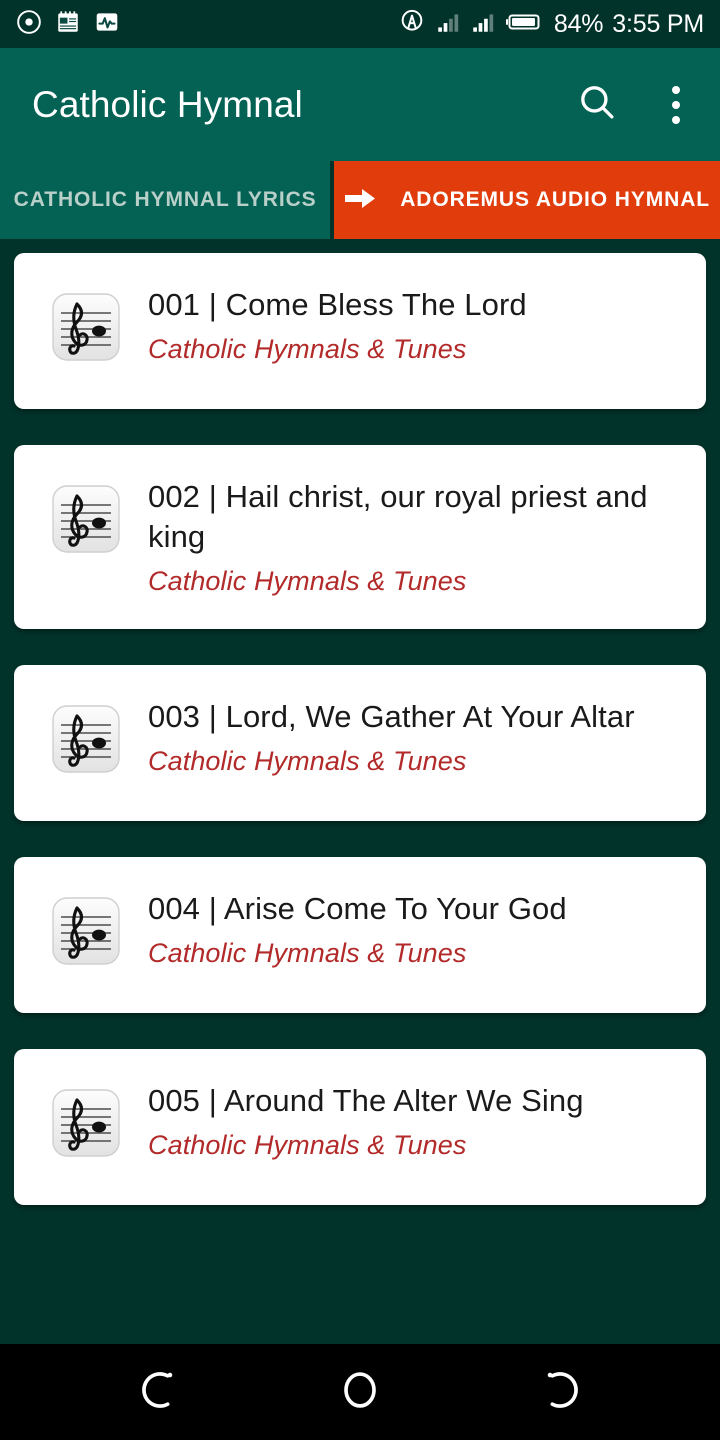 The width and height of the screenshot is (720, 1440). I want to click on nav-home-icon, so click(360, 1392).